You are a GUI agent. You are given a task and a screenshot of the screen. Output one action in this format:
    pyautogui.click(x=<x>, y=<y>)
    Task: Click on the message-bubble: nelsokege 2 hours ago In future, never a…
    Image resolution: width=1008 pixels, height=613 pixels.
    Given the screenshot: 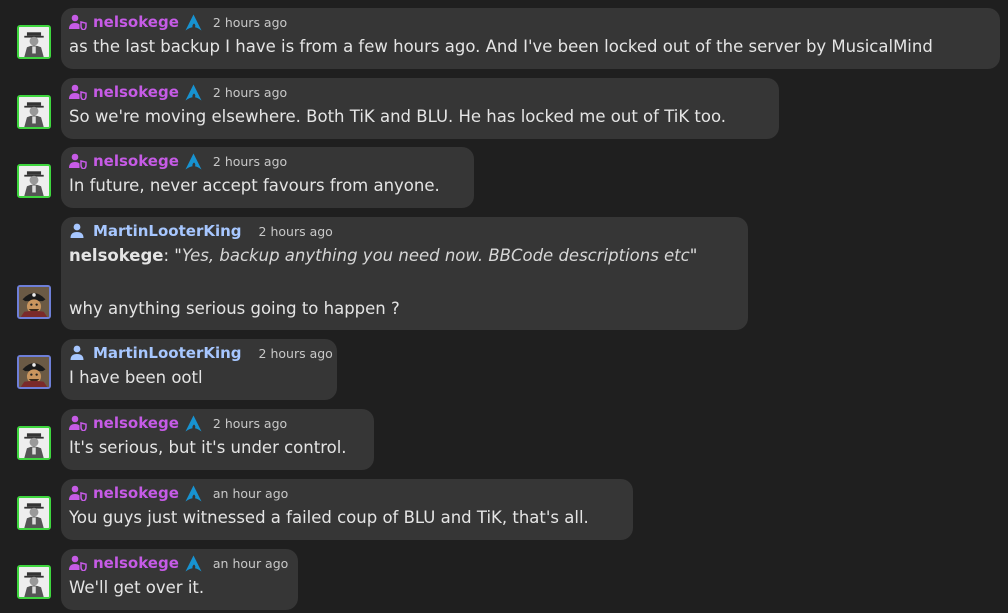 What is the action you would take?
    pyautogui.click(x=267, y=177)
    